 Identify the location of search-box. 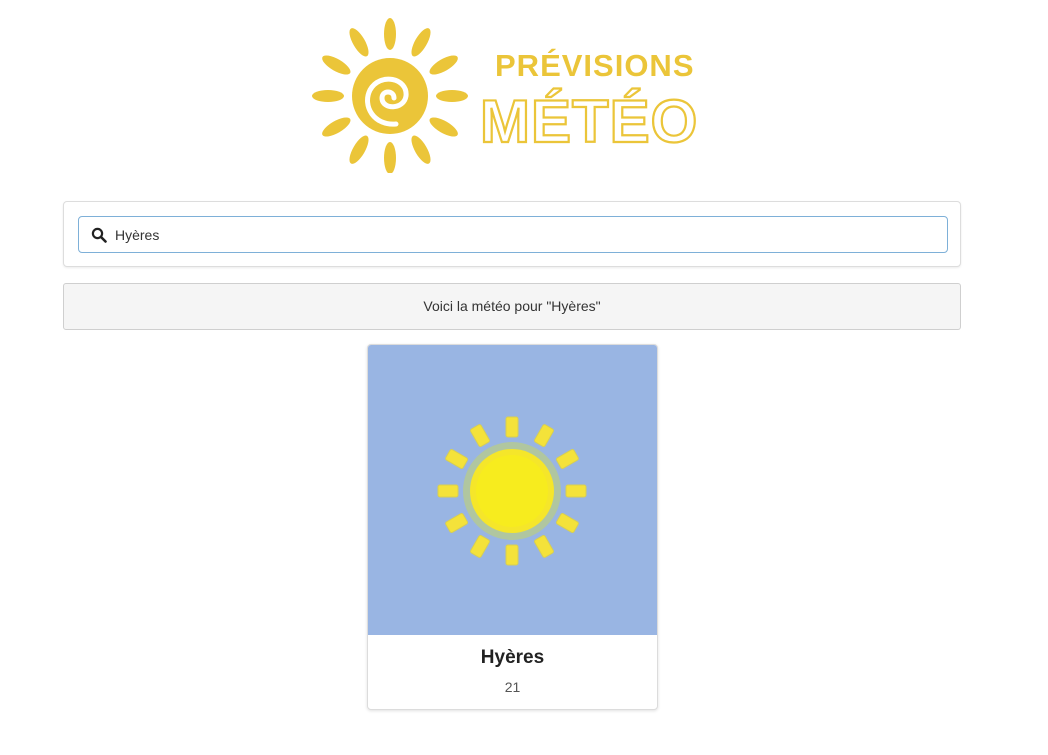
(513, 234).